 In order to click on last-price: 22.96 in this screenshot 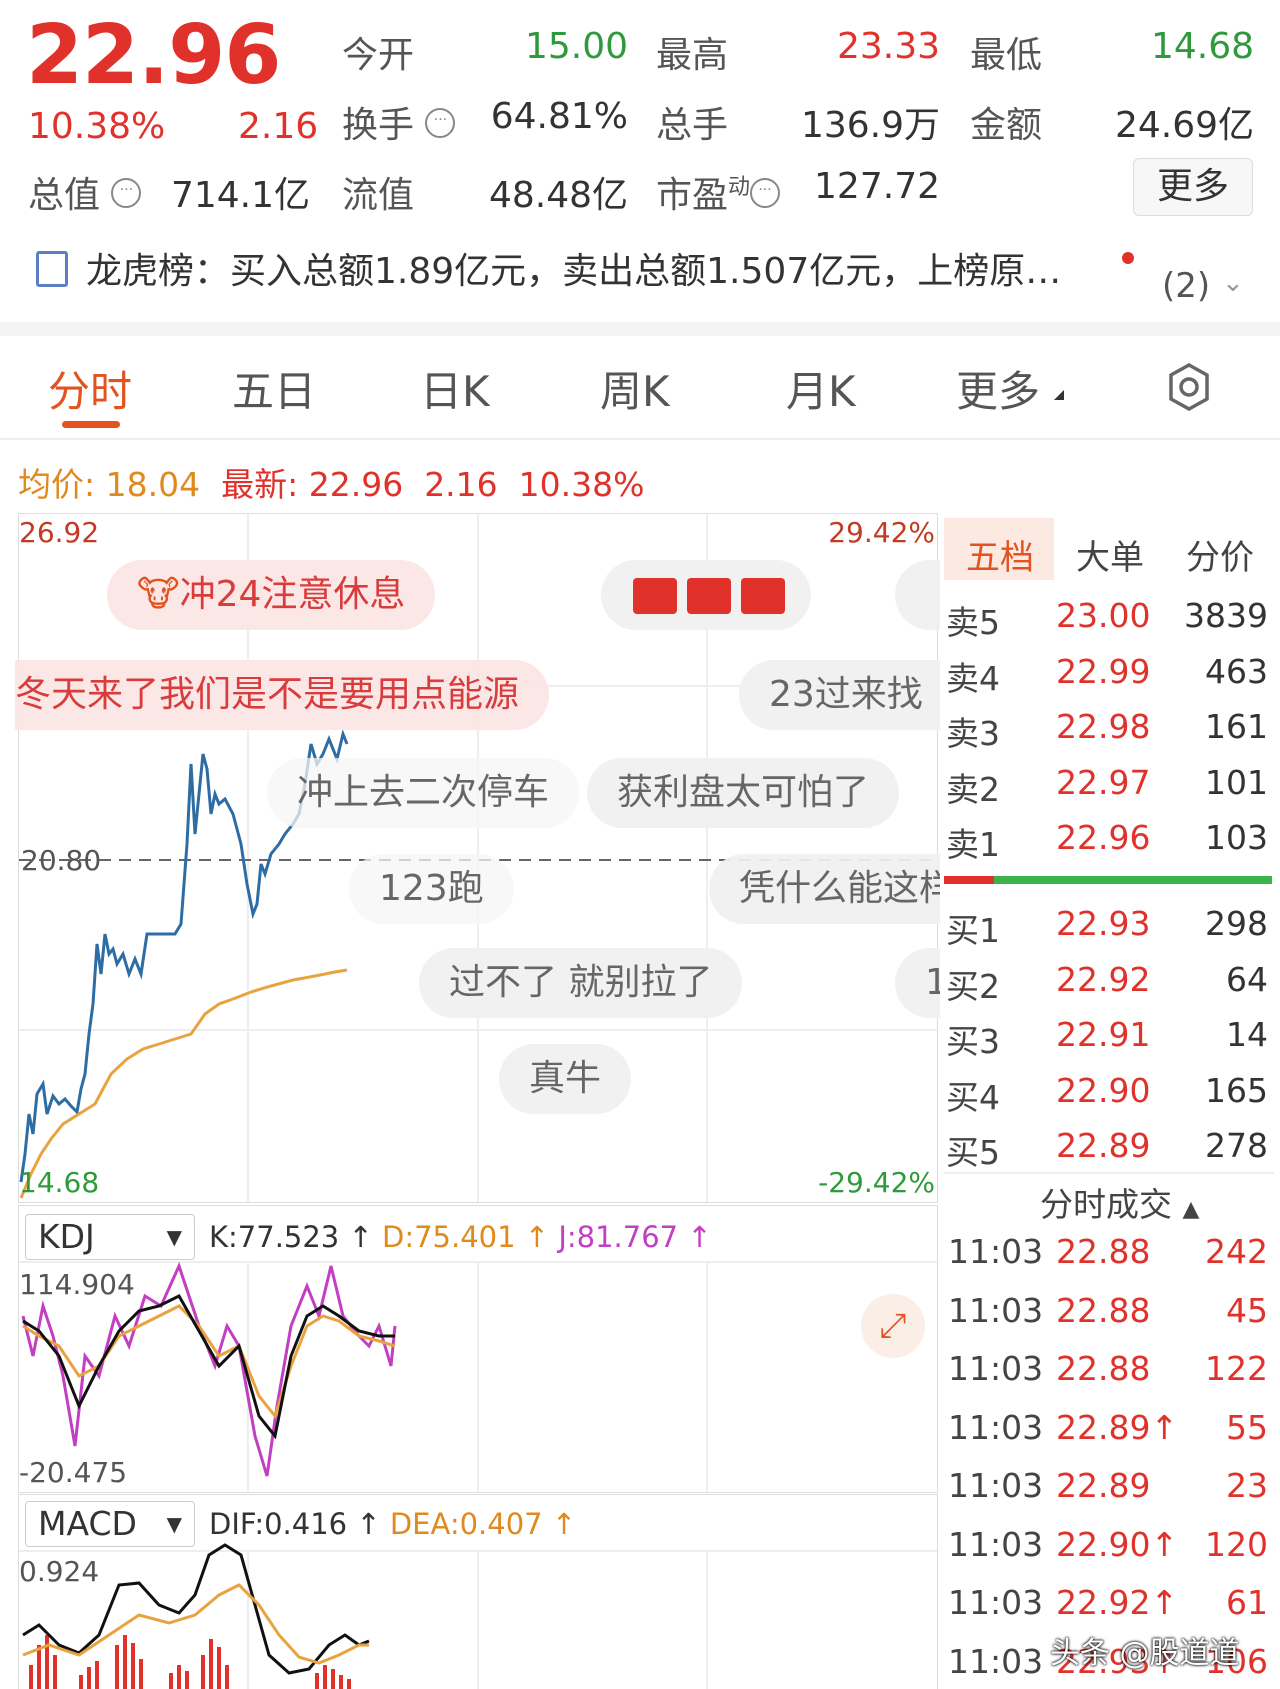, I will do `click(153, 55)`.